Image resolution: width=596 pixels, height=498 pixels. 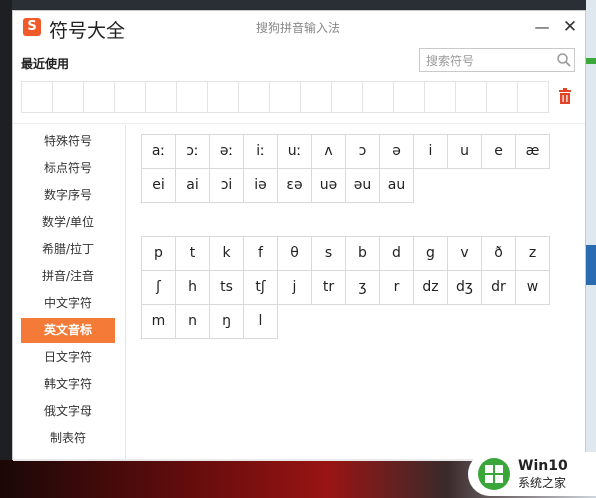 What do you see at coordinates (68, 330) in the screenshot?
I see `sidebar-item: 英文音标` at bounding box center [68, 330].